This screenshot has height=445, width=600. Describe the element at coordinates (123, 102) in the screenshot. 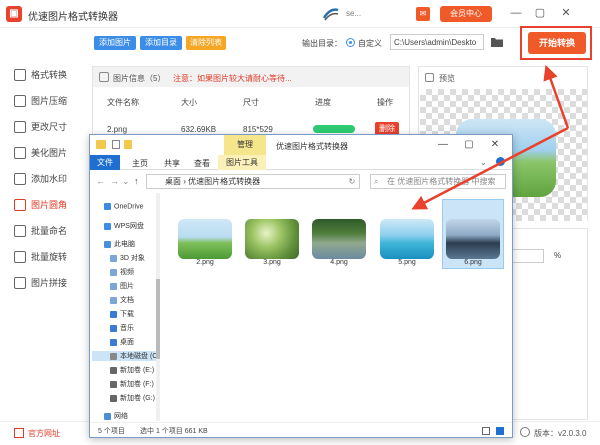

I see `col-header-name: 文件名称` at that location.